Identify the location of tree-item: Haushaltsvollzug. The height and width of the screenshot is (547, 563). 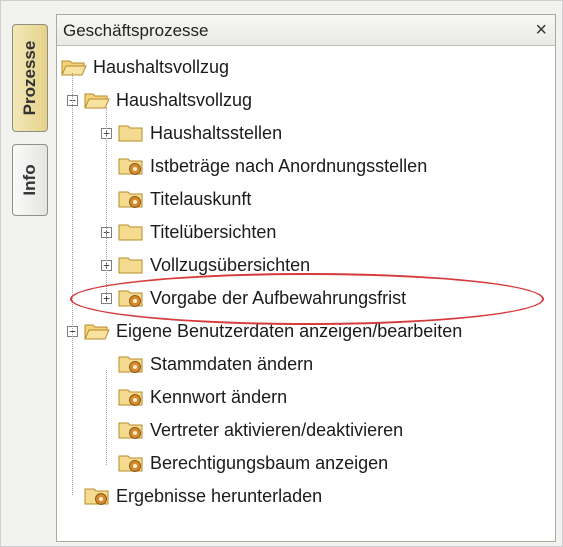
(145, 67).